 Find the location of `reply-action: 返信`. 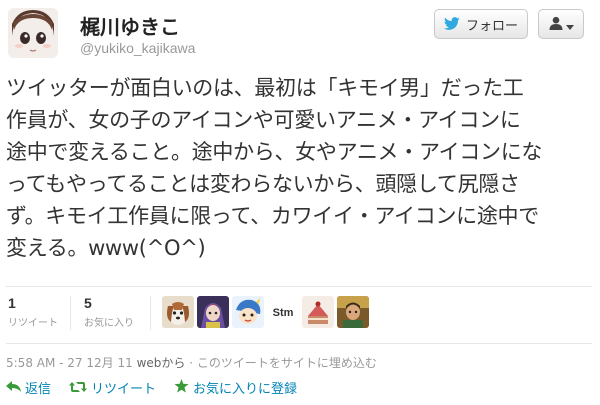

reply-action: 返信 is located at coordinates (28, 387).